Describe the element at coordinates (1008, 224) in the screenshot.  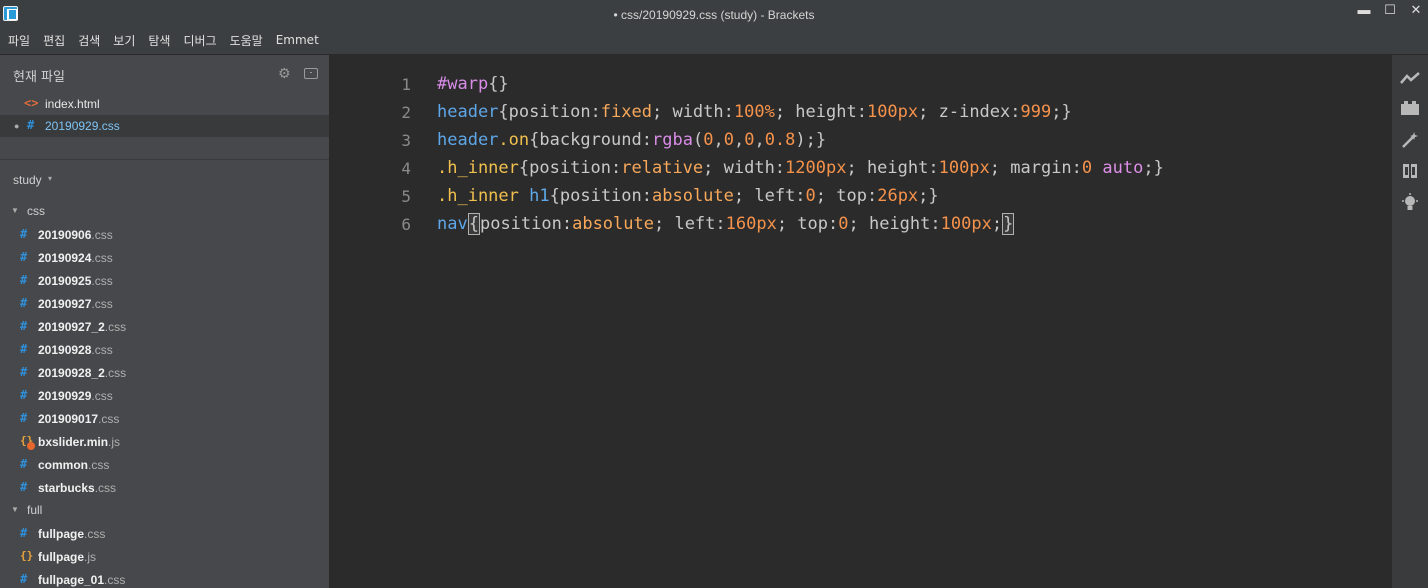
I see `matched-bracket: }` at that location.